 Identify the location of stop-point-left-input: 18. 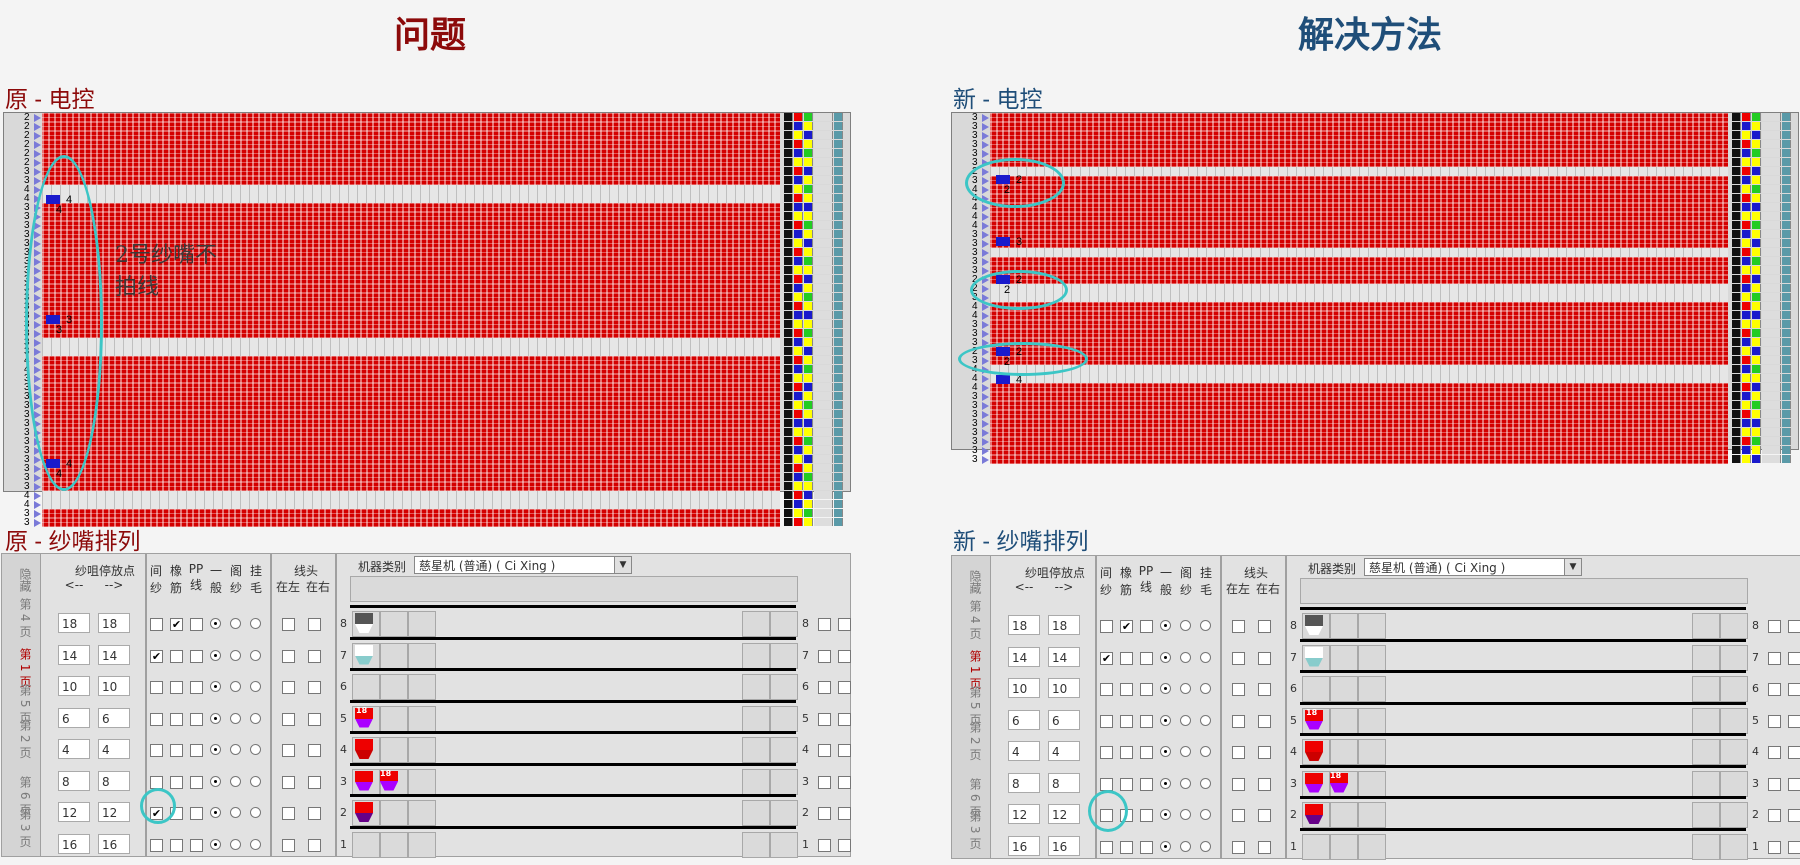
(74, 623).